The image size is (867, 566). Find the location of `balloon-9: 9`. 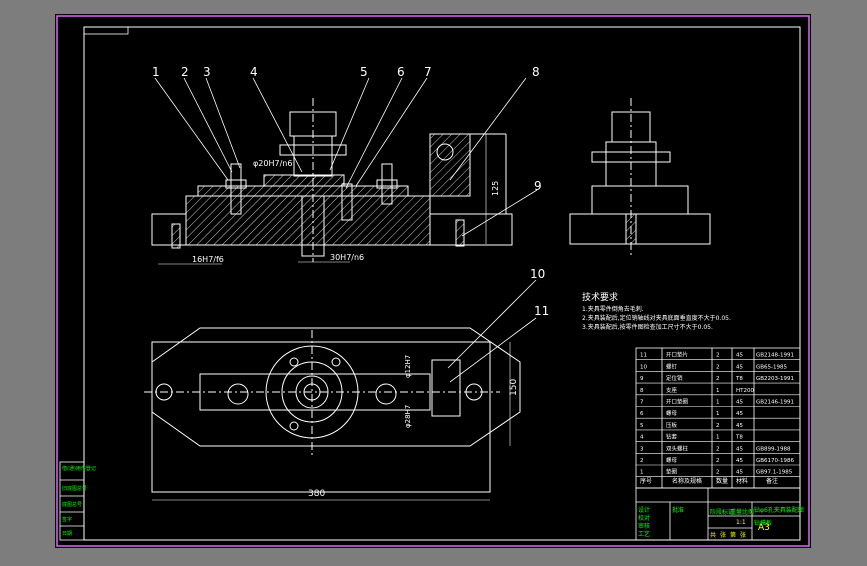

balloon-9: 9 is located at coordinates (538, 186).